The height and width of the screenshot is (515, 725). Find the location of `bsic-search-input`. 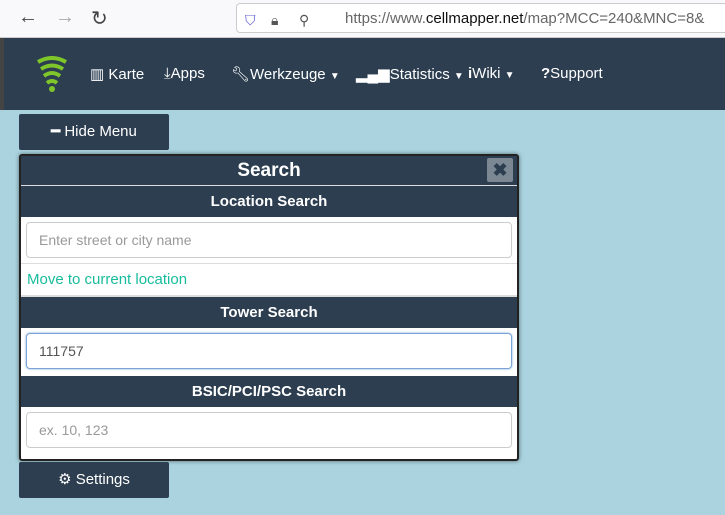

bsic-search-input is located at coordinates (269, 430).